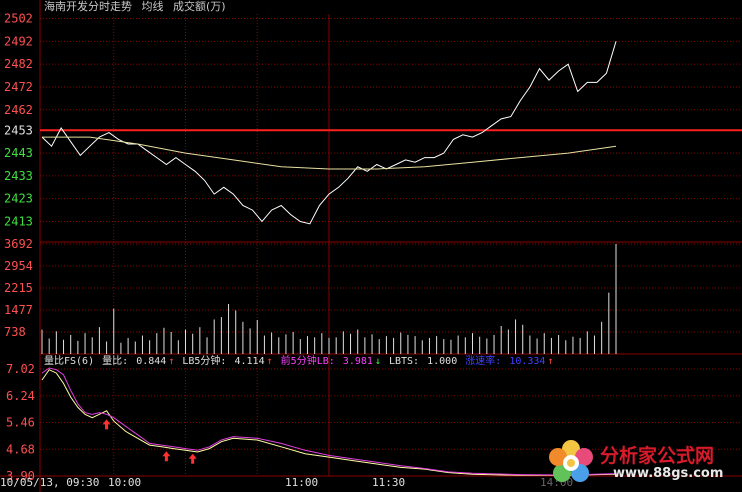 The image size is (742, 492). Describe the element at coordinates (15, 332) in the screenshot. I see `volume-tick-label: 738` at that location.